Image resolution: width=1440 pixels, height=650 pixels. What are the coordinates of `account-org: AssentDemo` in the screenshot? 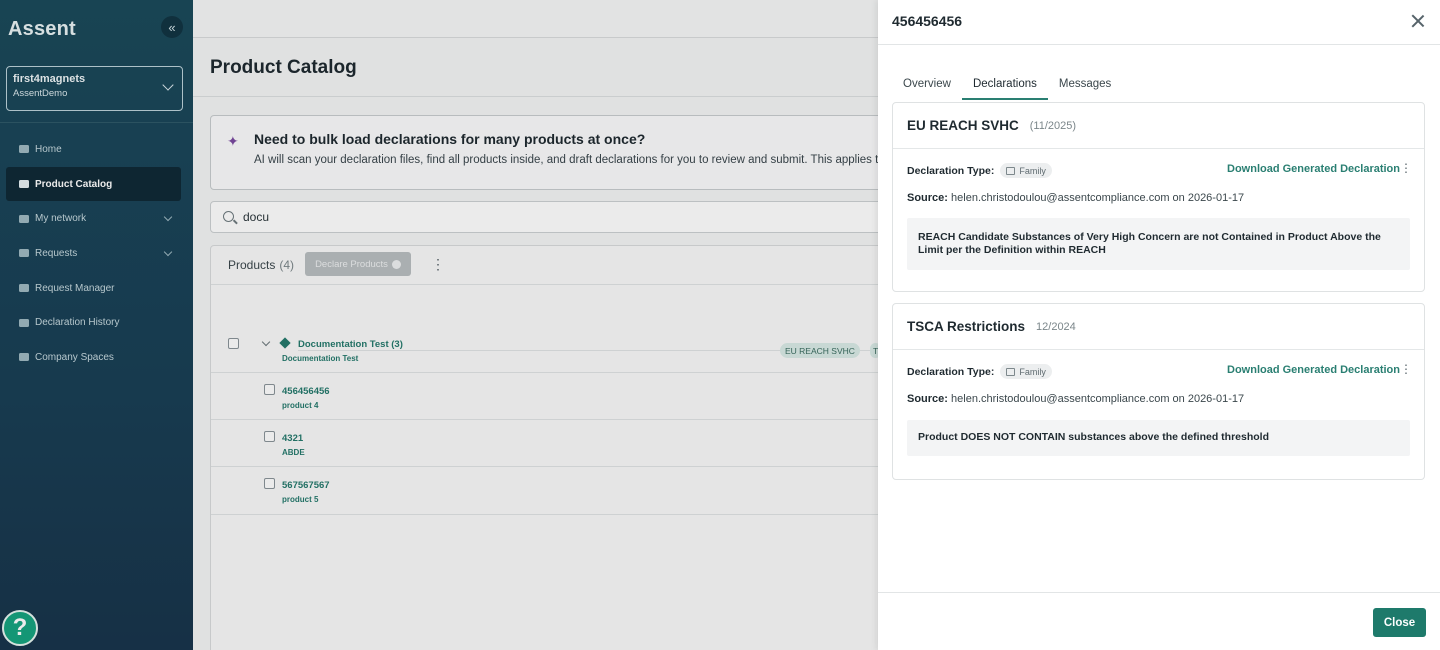 It's located at (40, 93).